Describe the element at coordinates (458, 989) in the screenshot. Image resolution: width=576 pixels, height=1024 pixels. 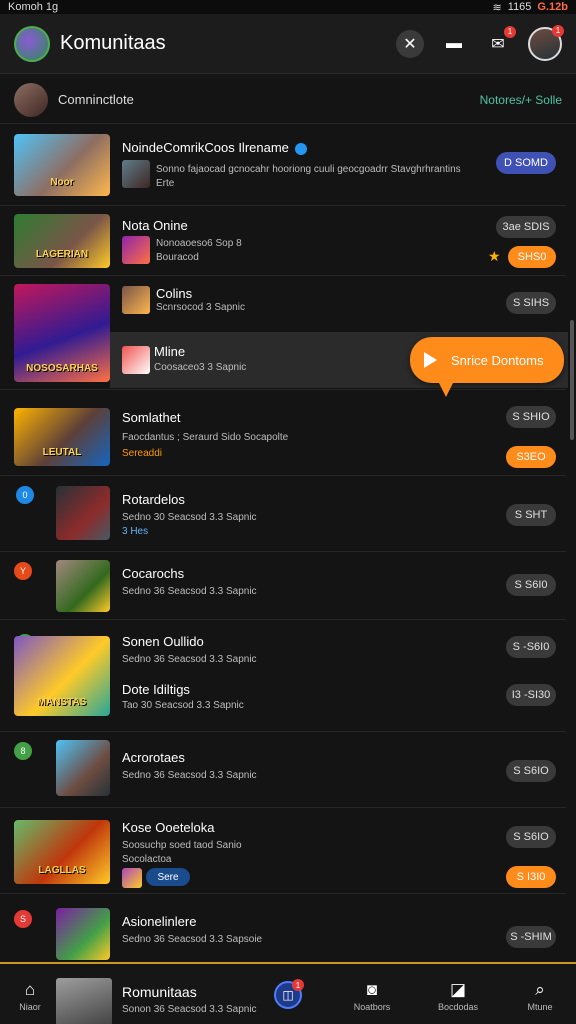
I see `bookmark-icon: ◪` at that location.